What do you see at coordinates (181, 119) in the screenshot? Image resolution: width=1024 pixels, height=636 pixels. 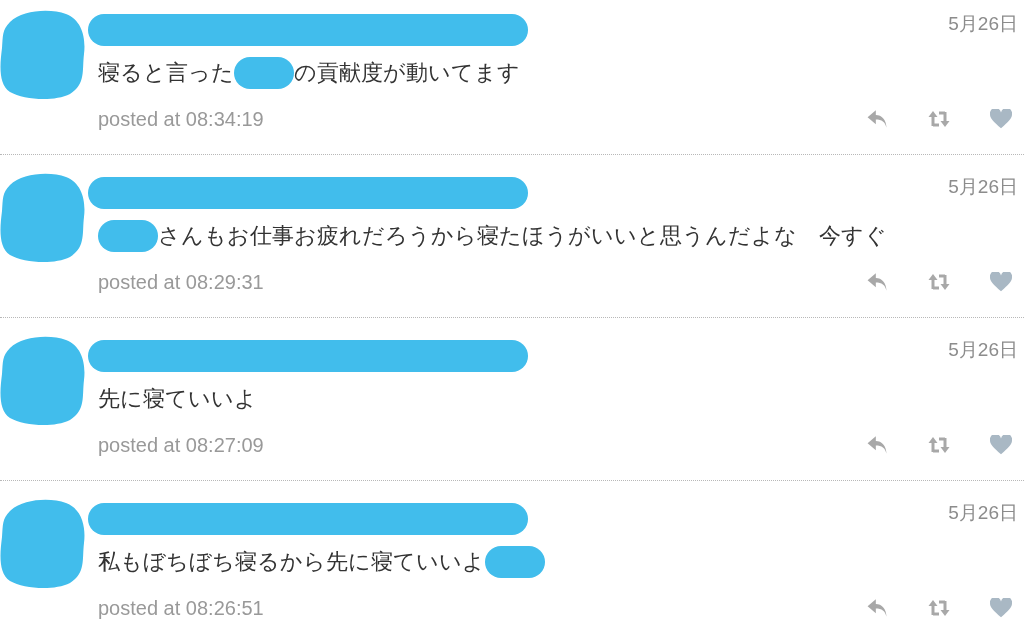 I see `posted-time: posted at 08:34:19` at bounding box center [181, 119].